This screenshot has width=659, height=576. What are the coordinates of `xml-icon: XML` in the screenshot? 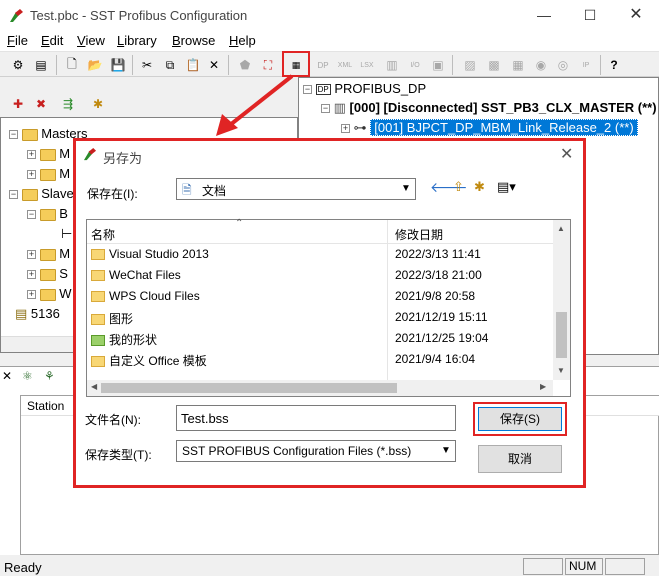 It's located at (345, 65).